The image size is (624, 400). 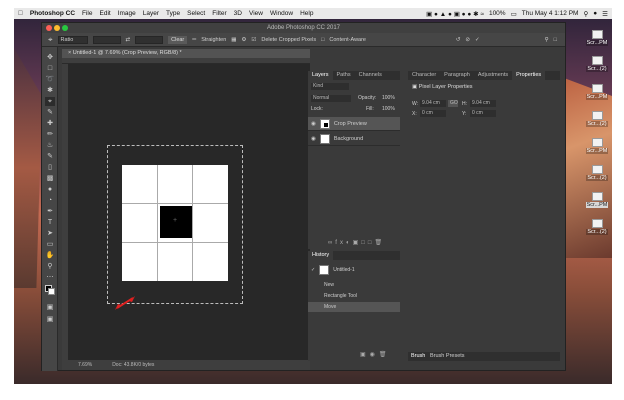 What do you see at coordinates (50, 145) in the screenshot?
I see `stamp-tool-icon: ♨` at bounding box center [50, 145].